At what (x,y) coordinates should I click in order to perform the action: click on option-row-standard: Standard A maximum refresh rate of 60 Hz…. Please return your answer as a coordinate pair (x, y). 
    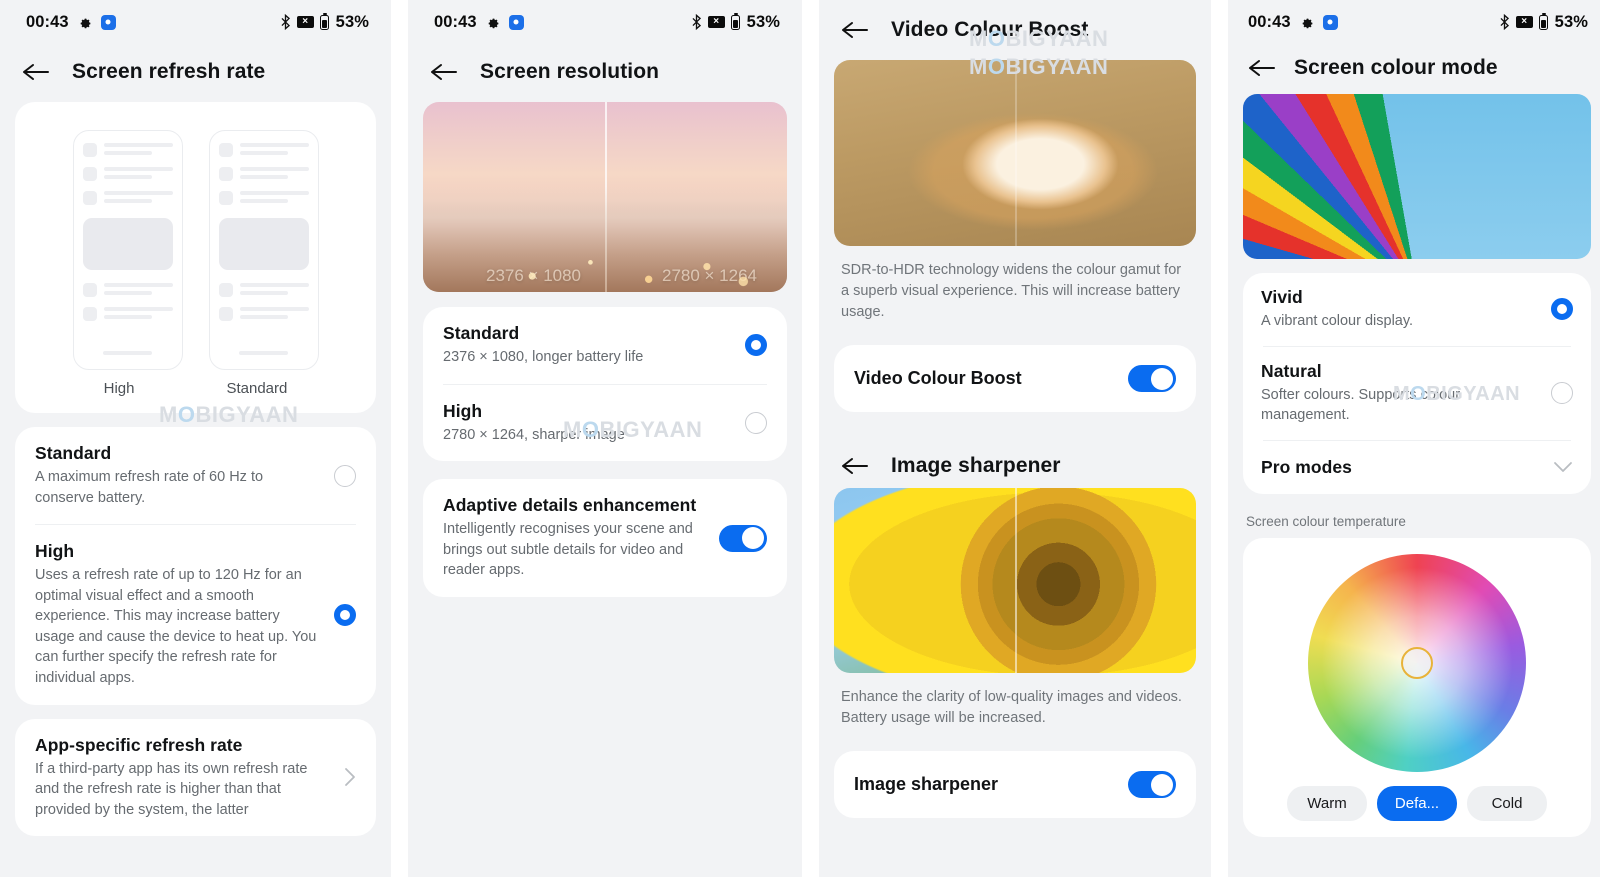
    Looking at the image, I should click on (195, 475).